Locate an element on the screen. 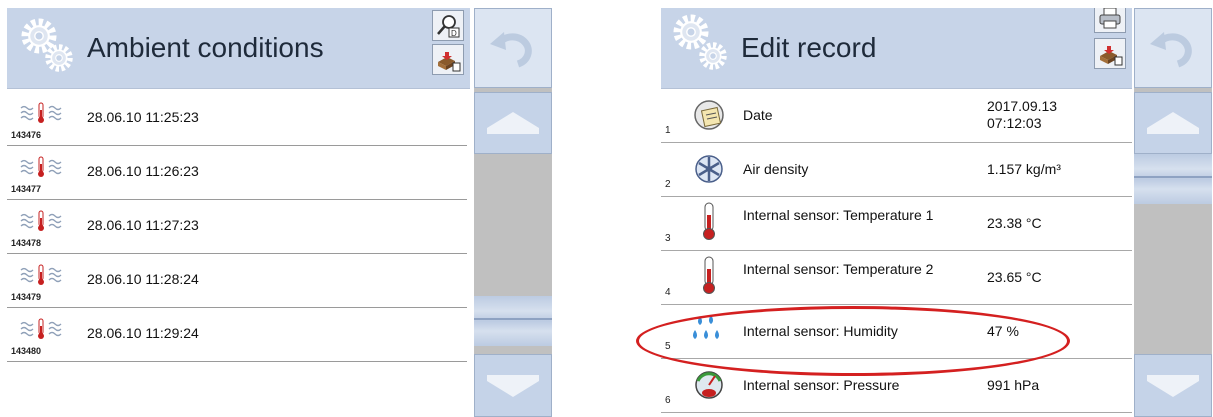 The image size is (1213, 417). field-value: 991 hPa is located at coordinates (1013, 385).